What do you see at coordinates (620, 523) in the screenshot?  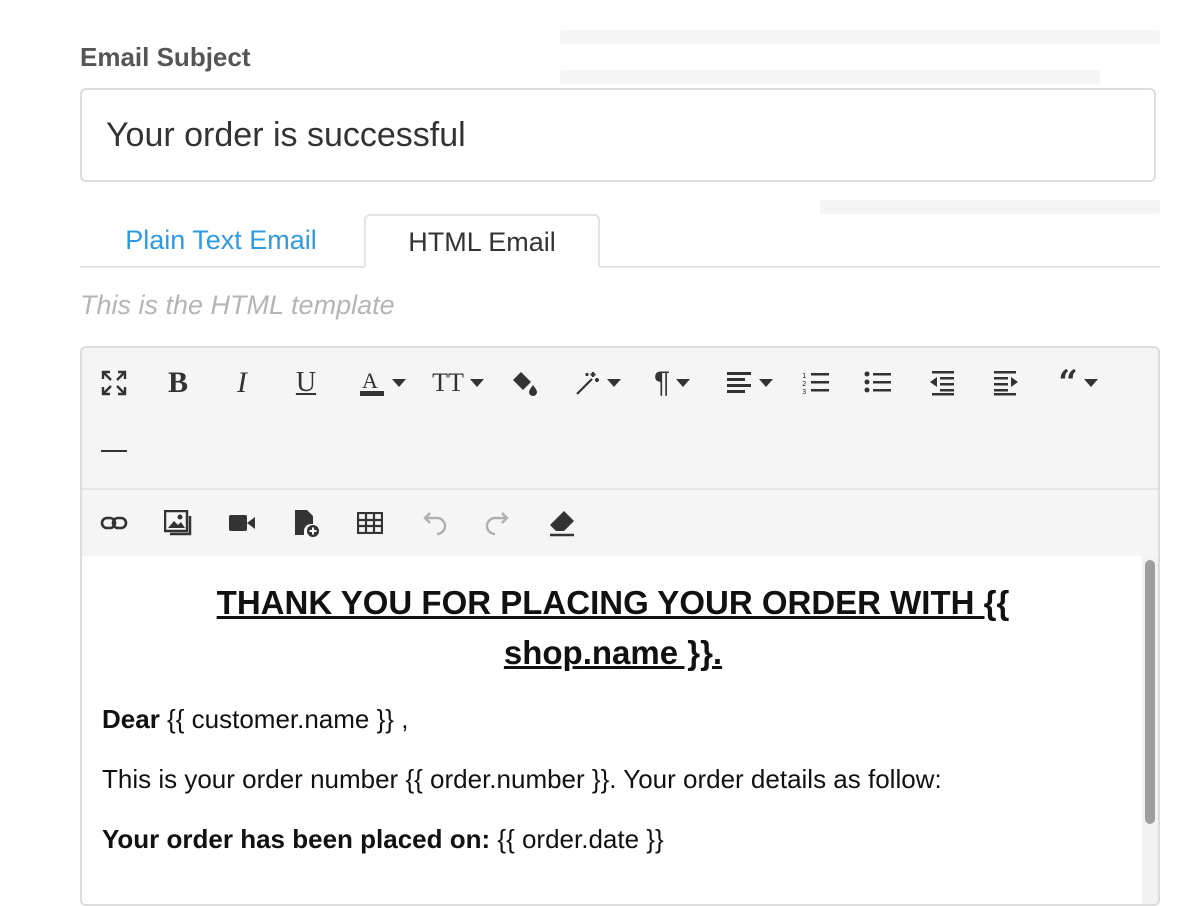 I see `toolbar-row-insert` at bounding box center [620, 523].